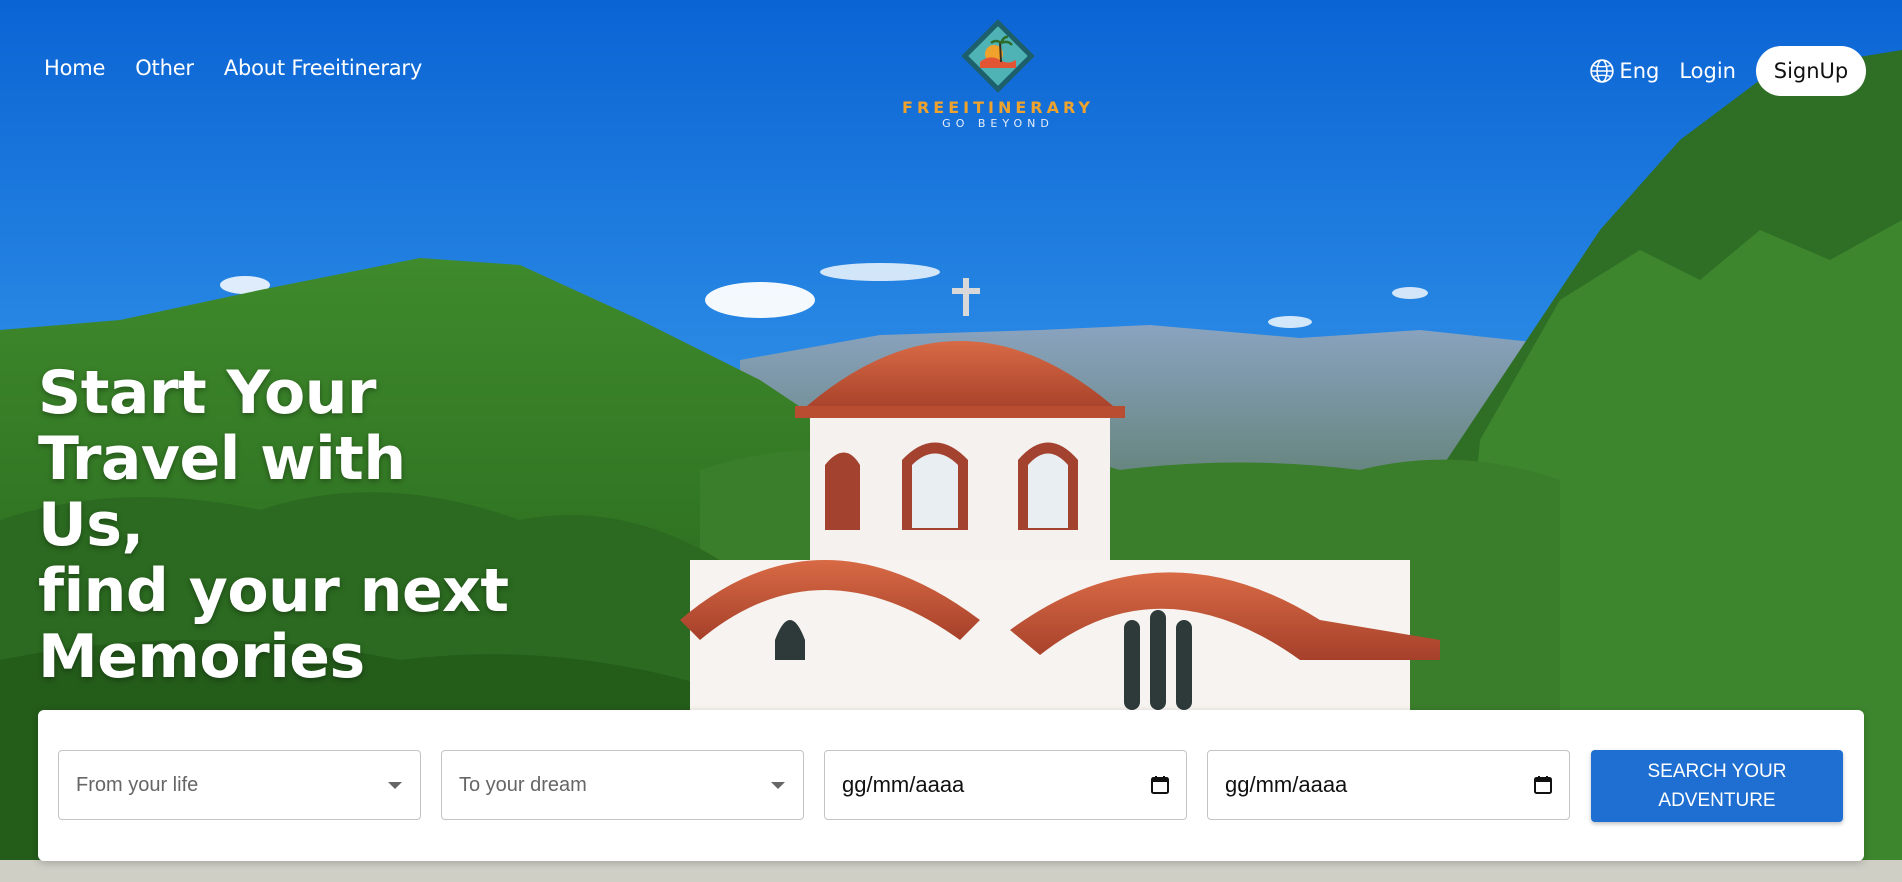 This screenshot has height=882, width=1902. Describe the element at coordinates (998, 123) in the screenshot. I see `logo-tagline: GO BEYOND` at that location.